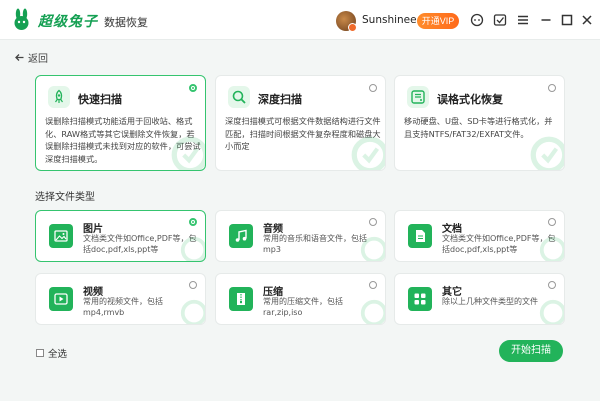  I want to click on image-icon, so click(61, 236).